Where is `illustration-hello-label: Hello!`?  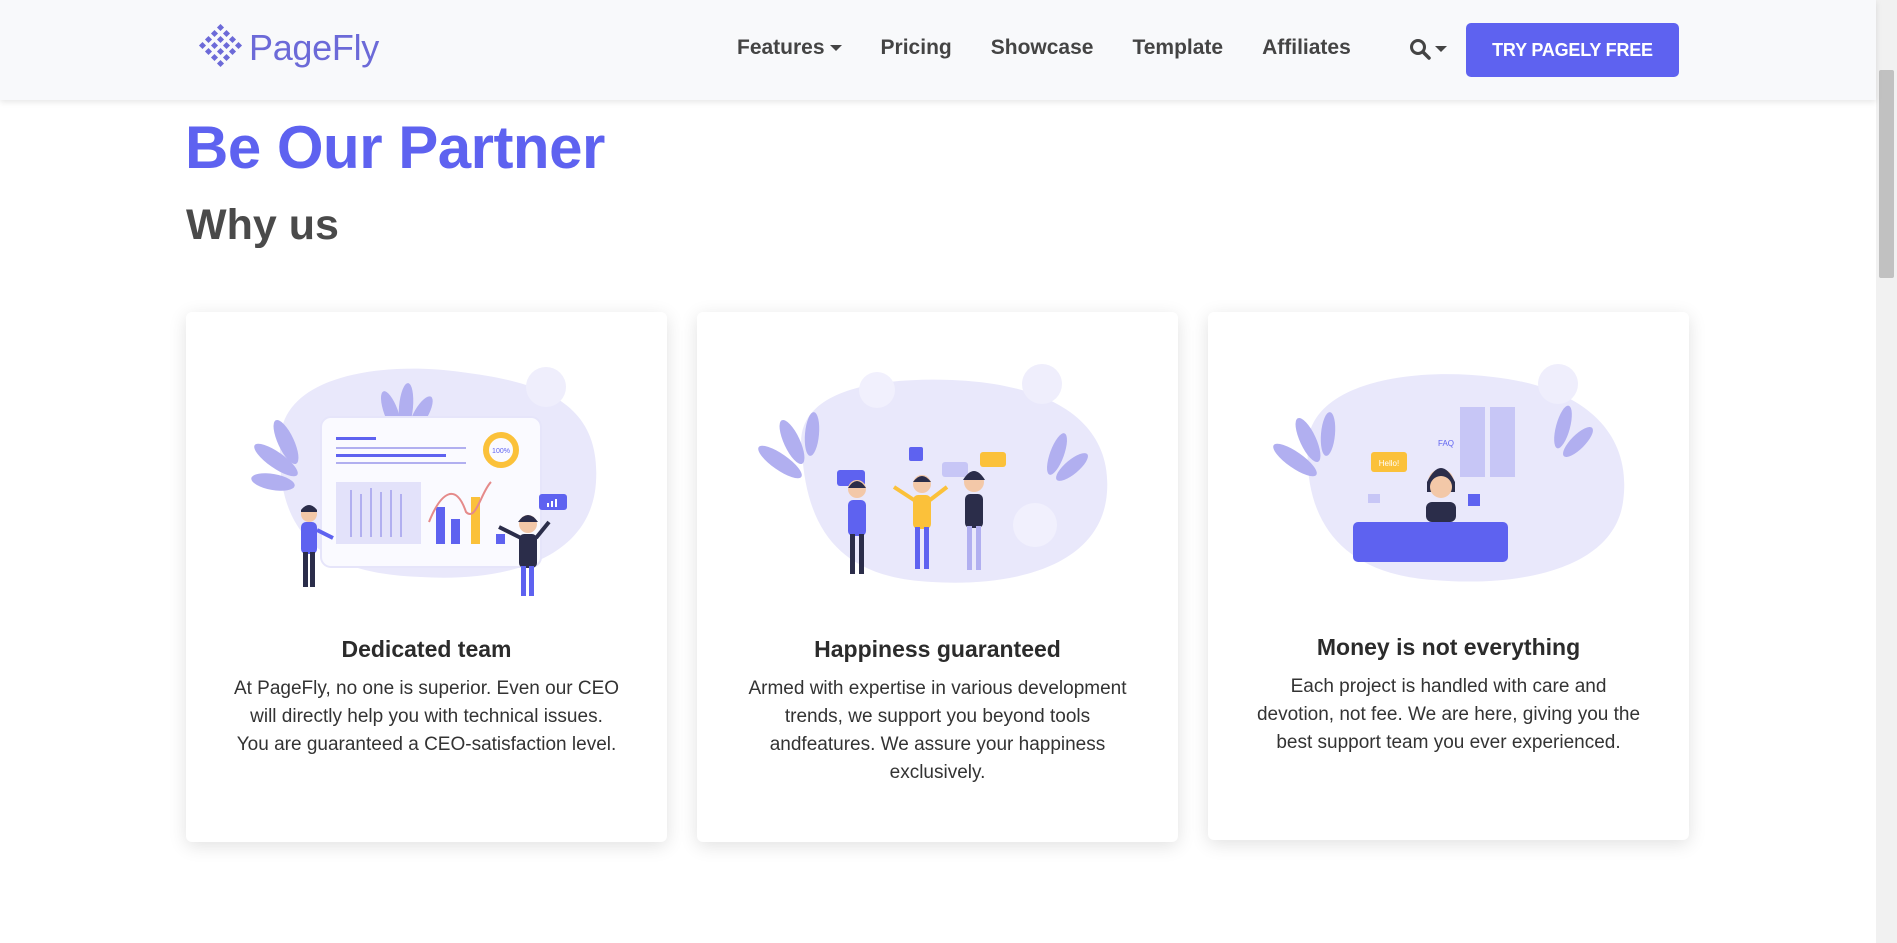 illustration-hello-label: Hello! is located at coordinates (1389, 463).